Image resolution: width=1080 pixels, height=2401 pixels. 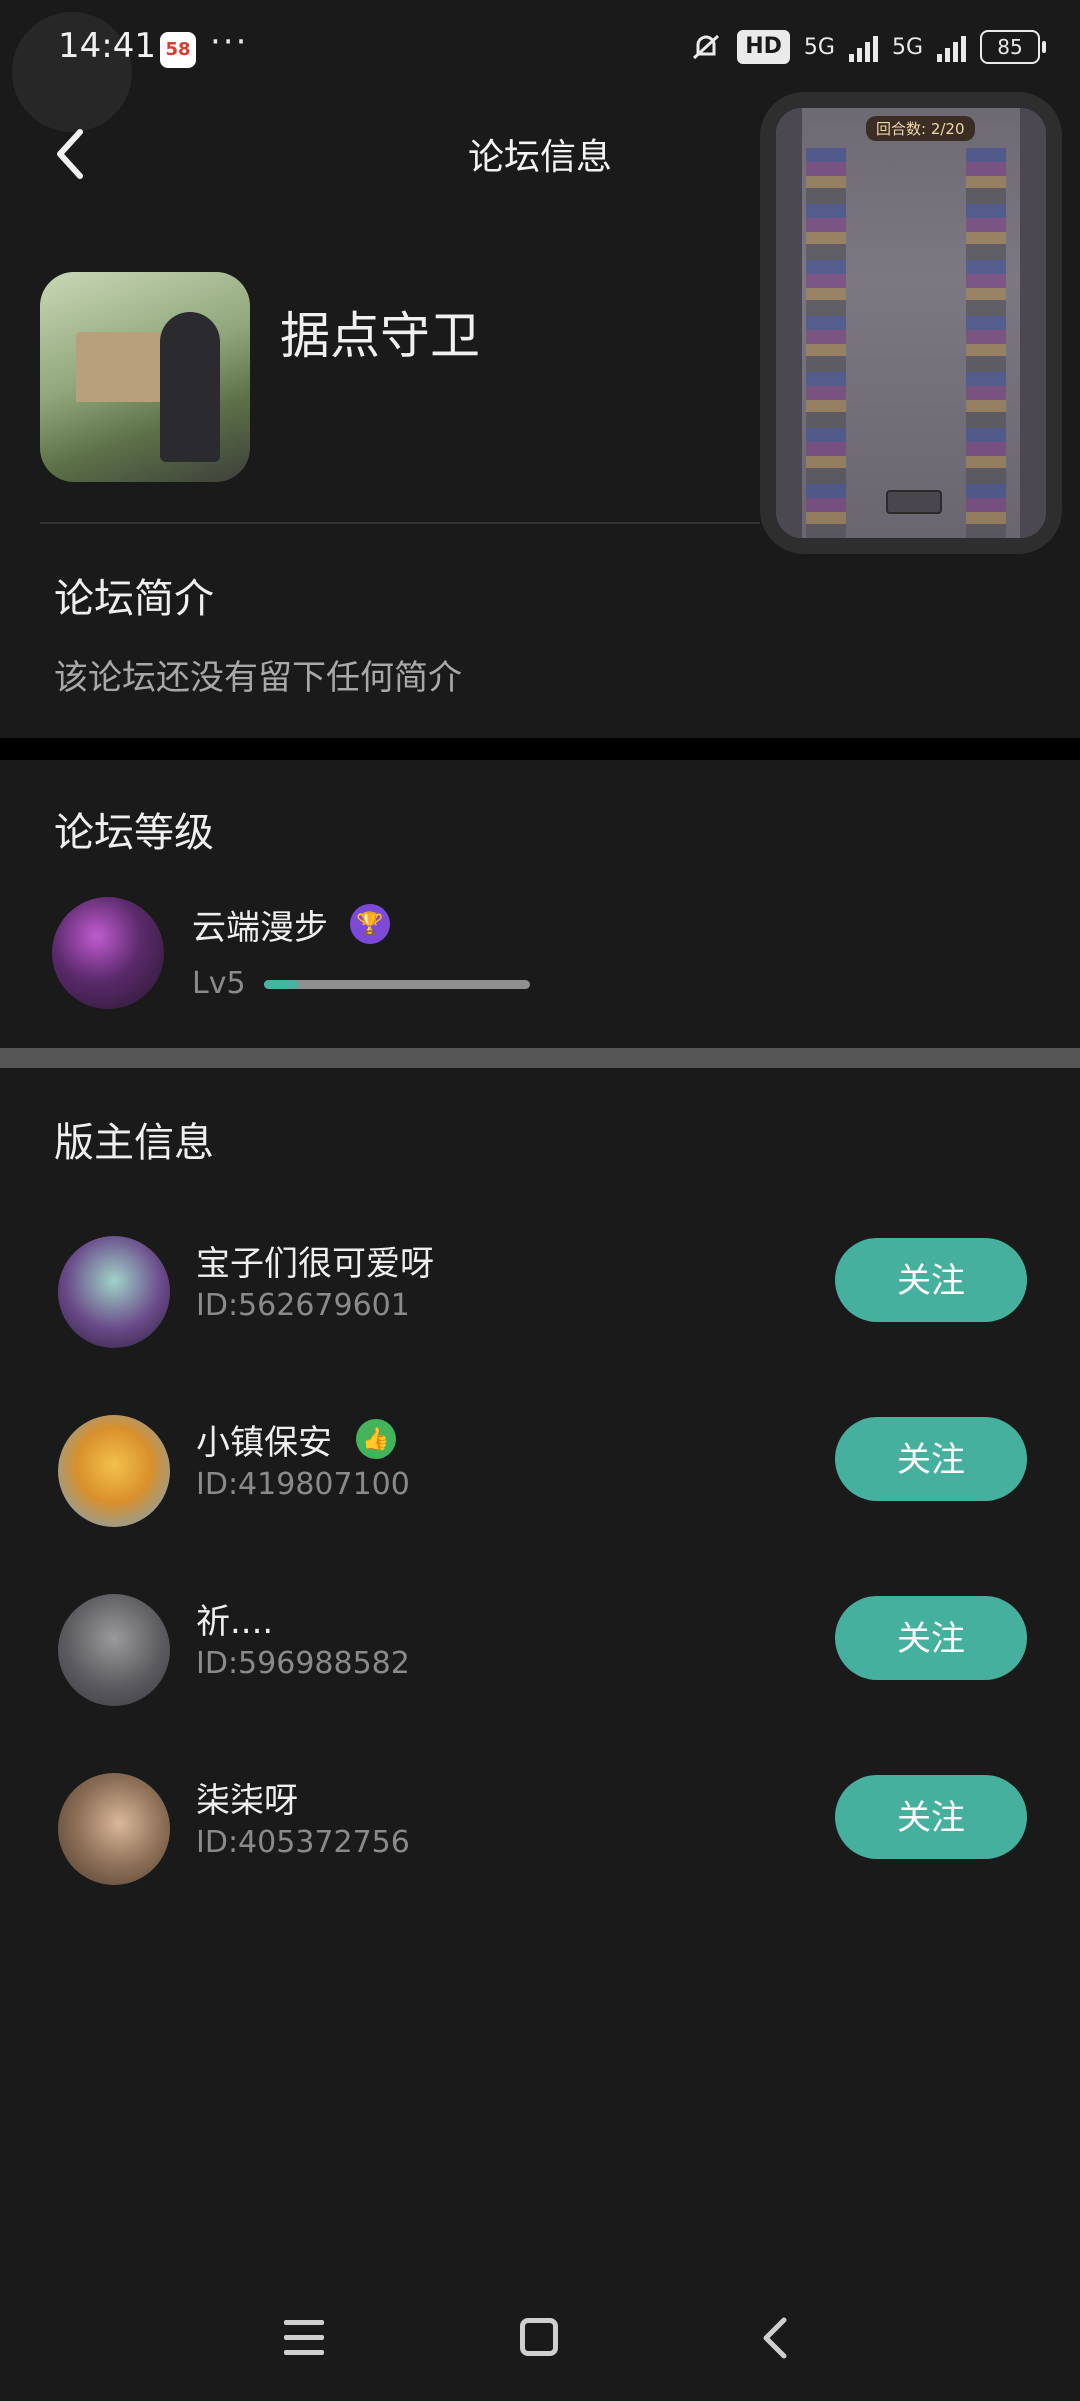 What do you see at coordinates (539, 2337) in the screenshot?
I see `home-icon` at bounding box center [539, 2337].